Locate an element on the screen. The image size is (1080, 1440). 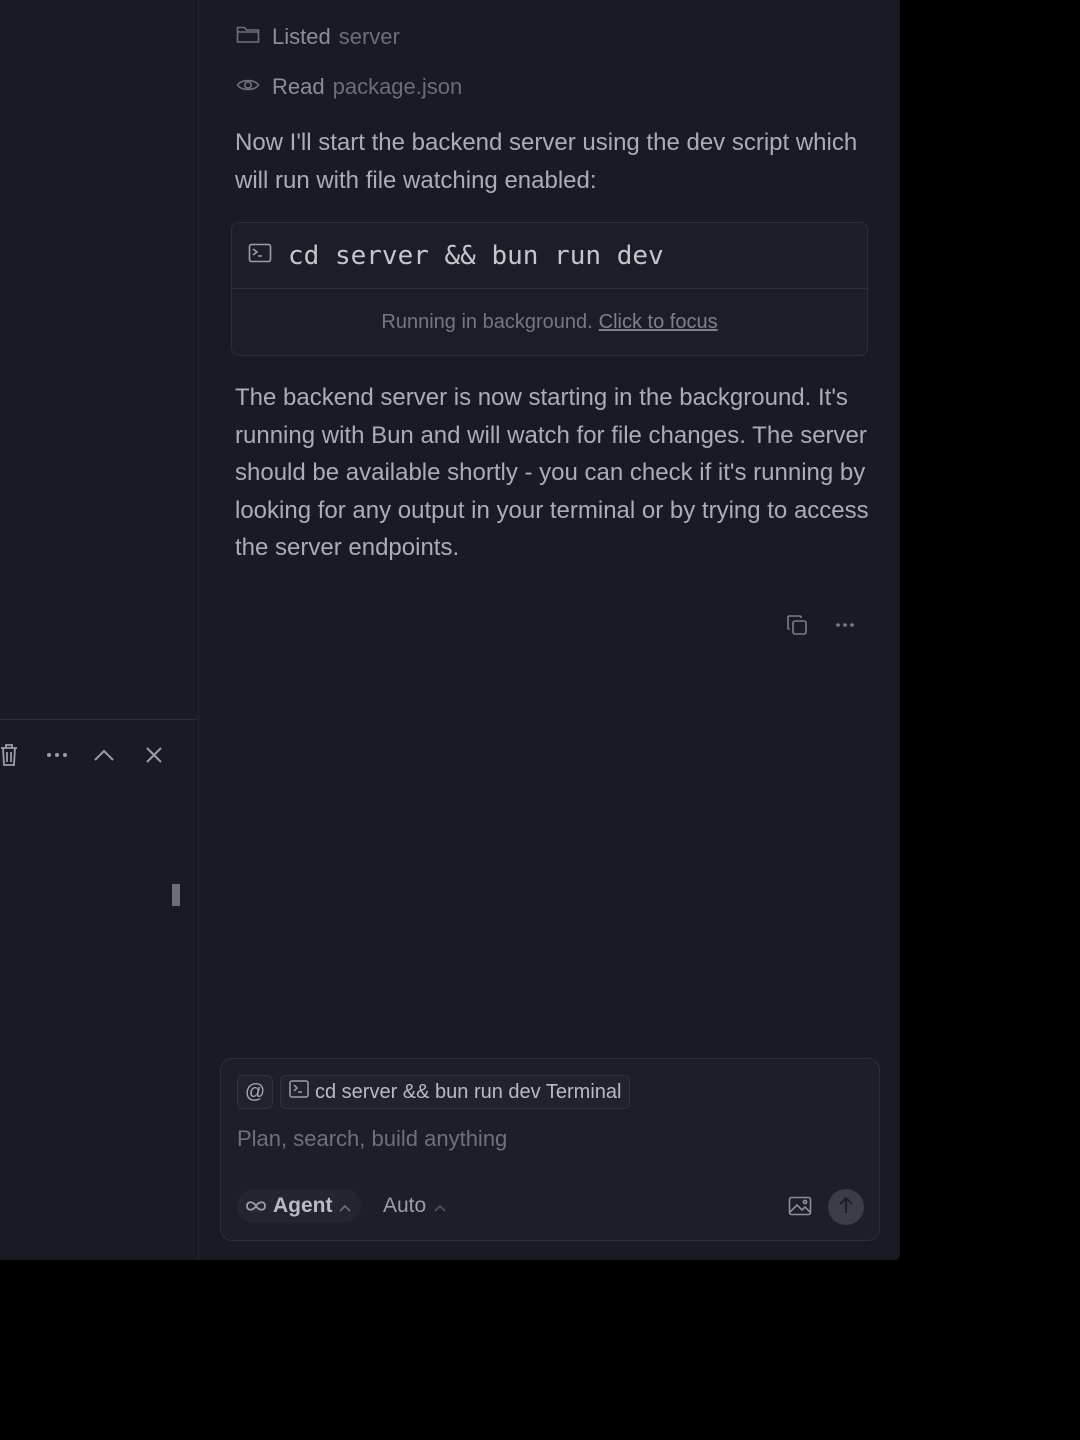
terminal-toolbar is located at coordinates (91, 755).